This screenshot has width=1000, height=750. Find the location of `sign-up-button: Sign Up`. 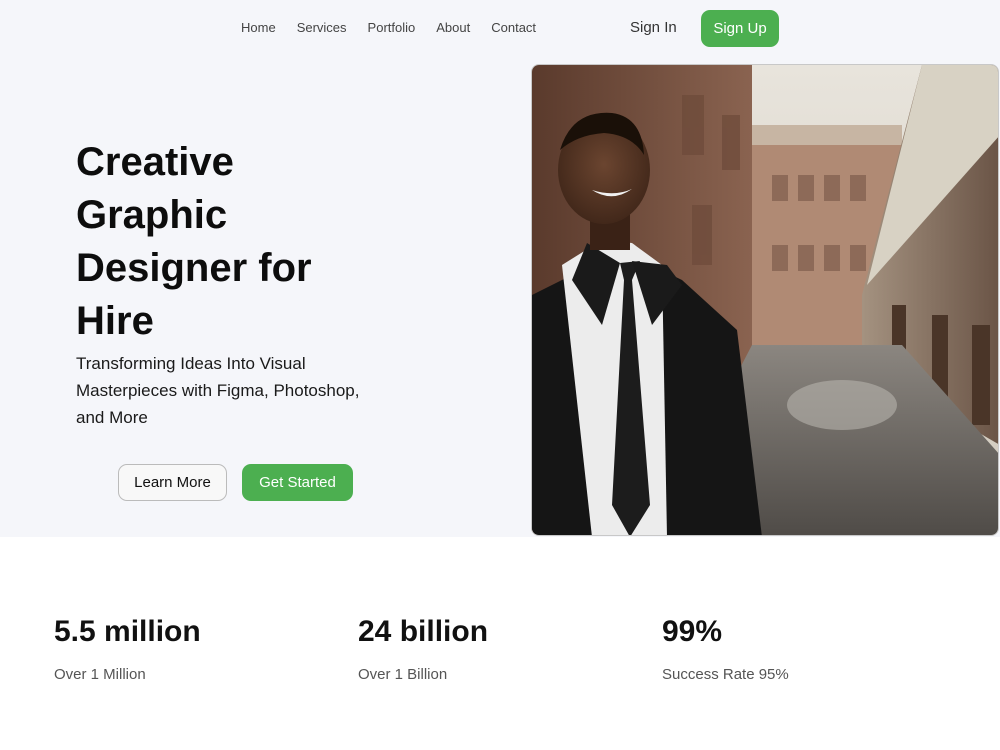

sign-up-button: Sign Up is located at coordinates (740, 28).